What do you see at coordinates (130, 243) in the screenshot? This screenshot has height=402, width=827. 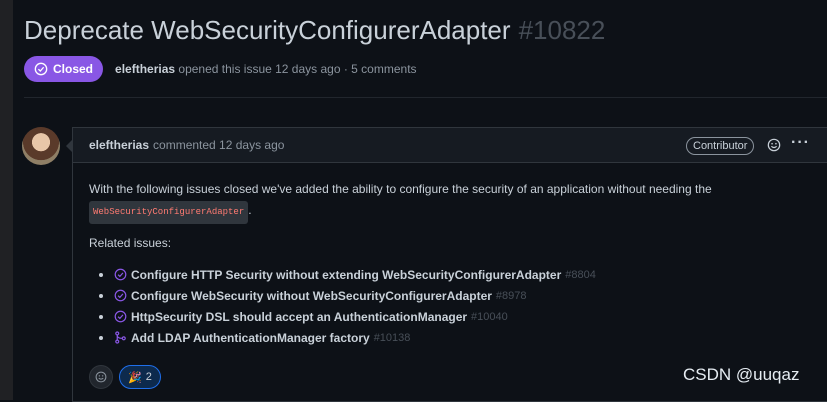 I see `related-label: Related issues:` at bounding box center [130, 243].